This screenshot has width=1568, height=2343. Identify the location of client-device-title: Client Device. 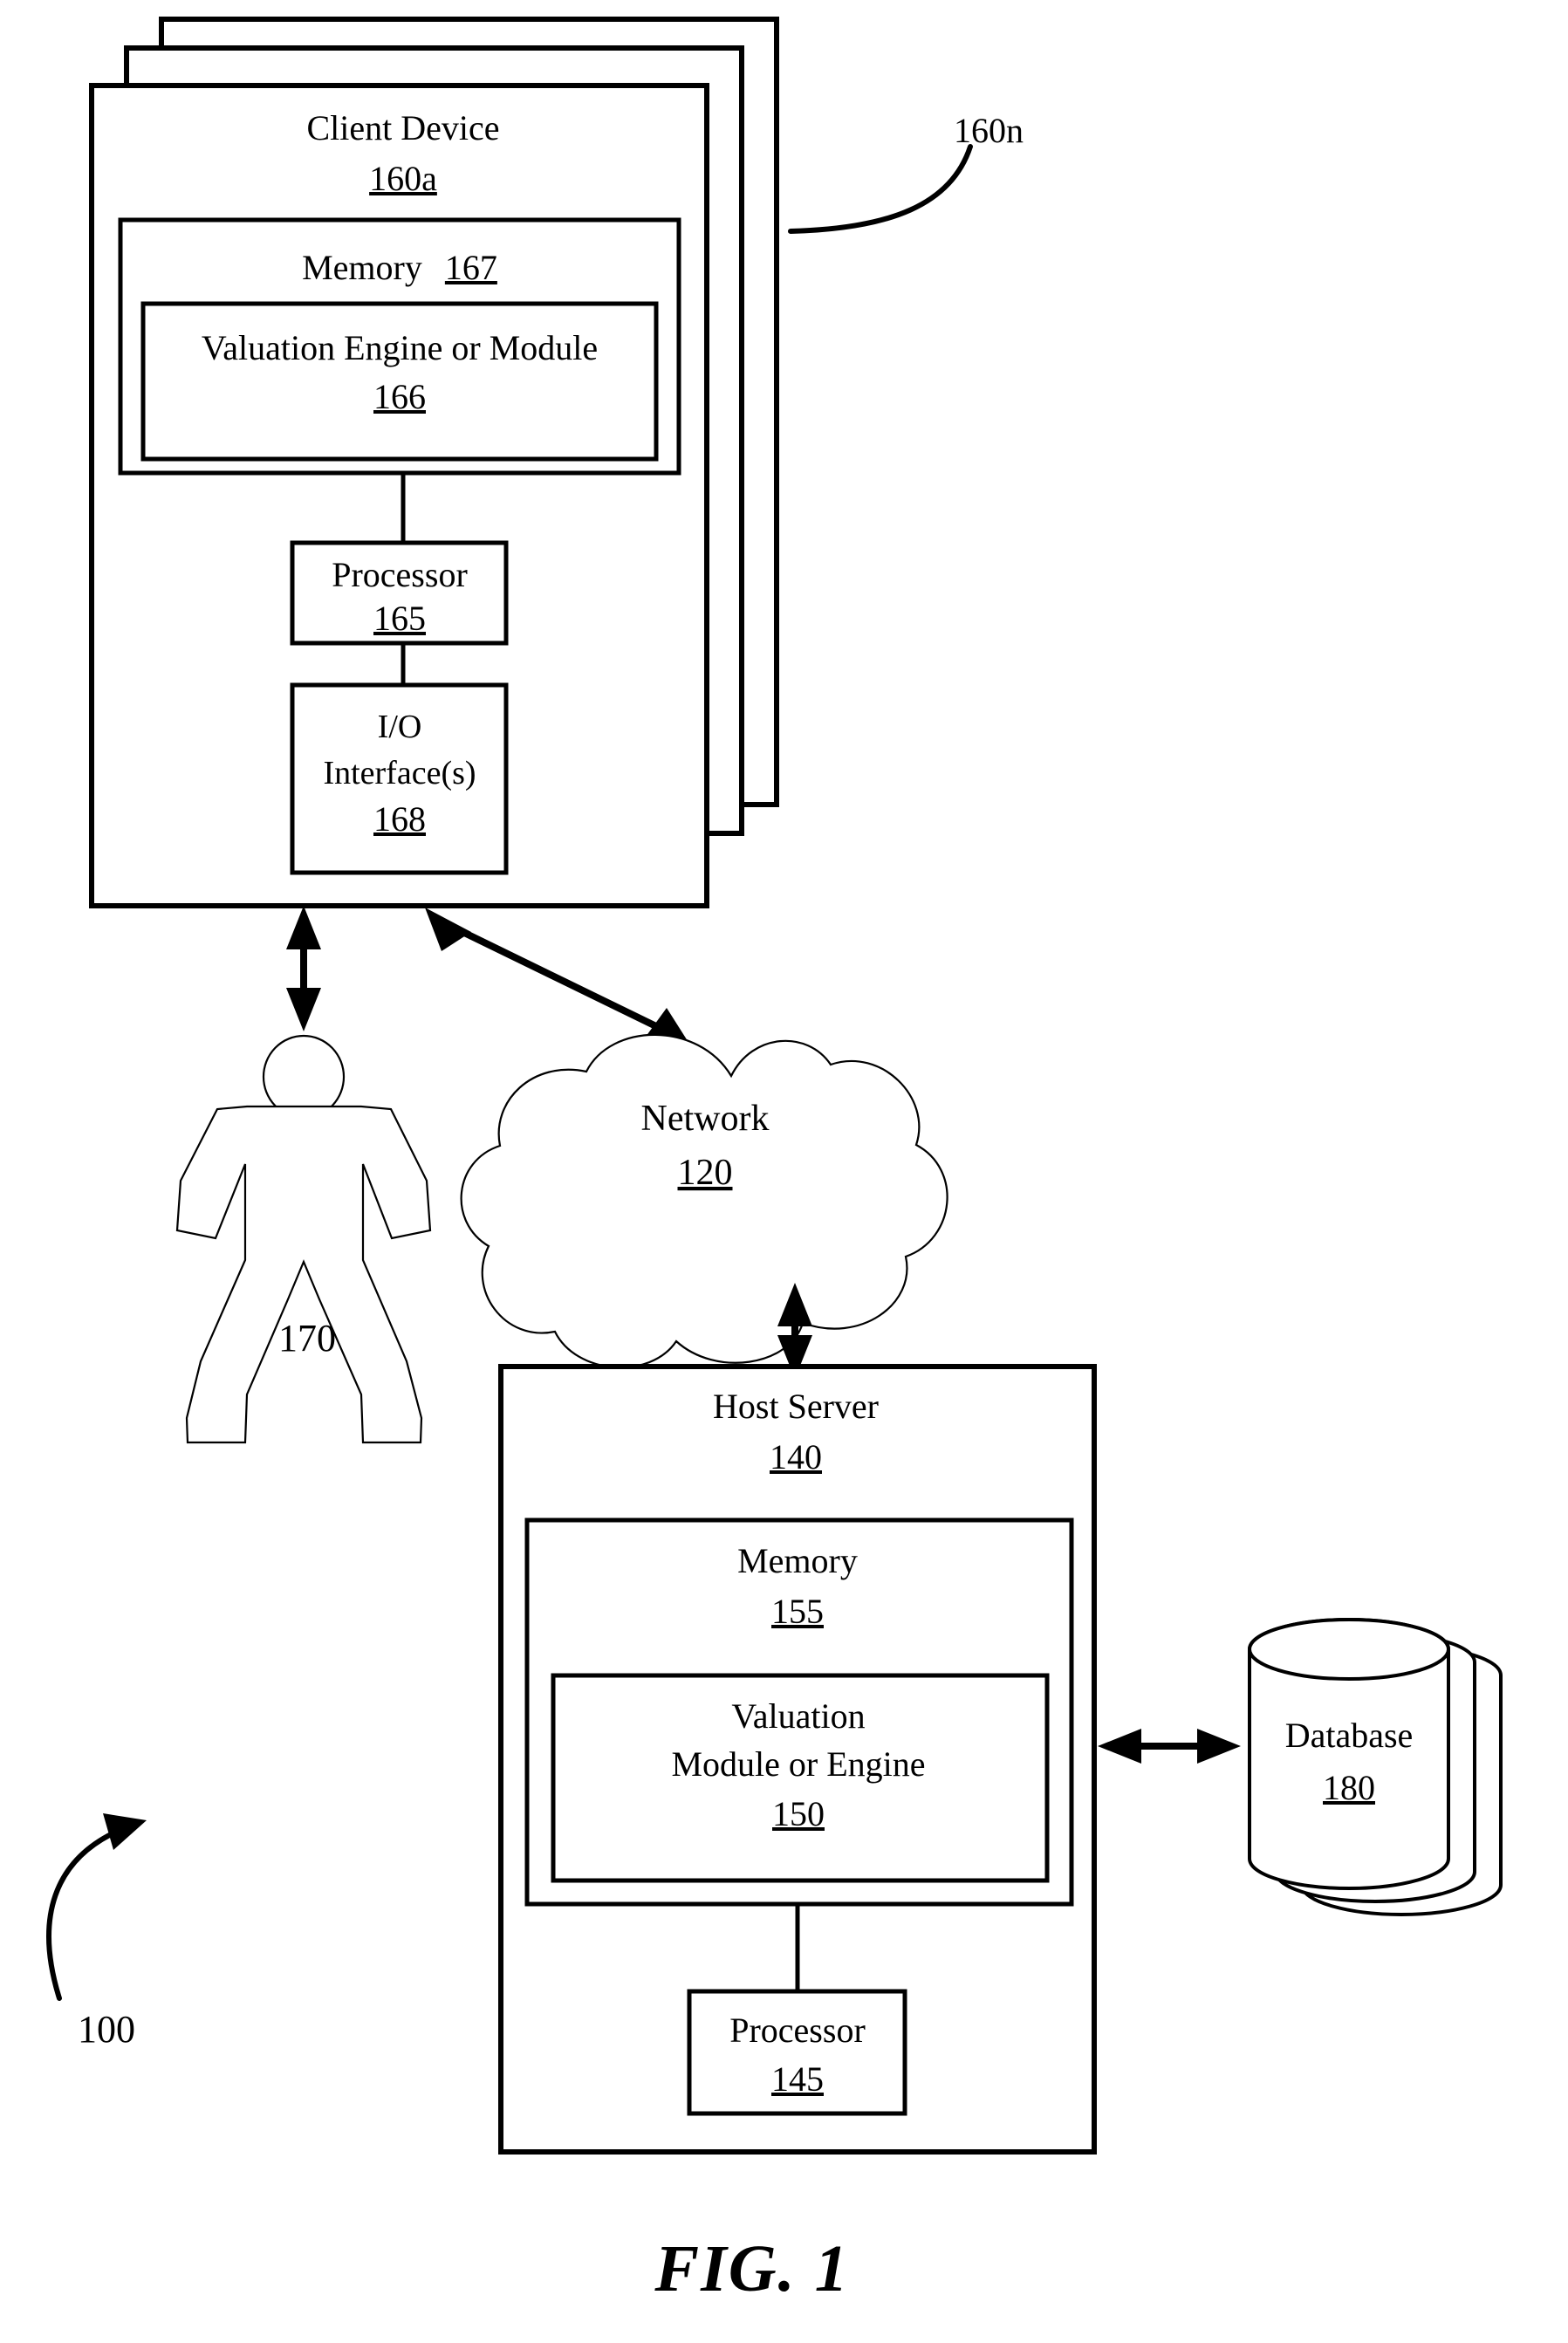
(402, 127).